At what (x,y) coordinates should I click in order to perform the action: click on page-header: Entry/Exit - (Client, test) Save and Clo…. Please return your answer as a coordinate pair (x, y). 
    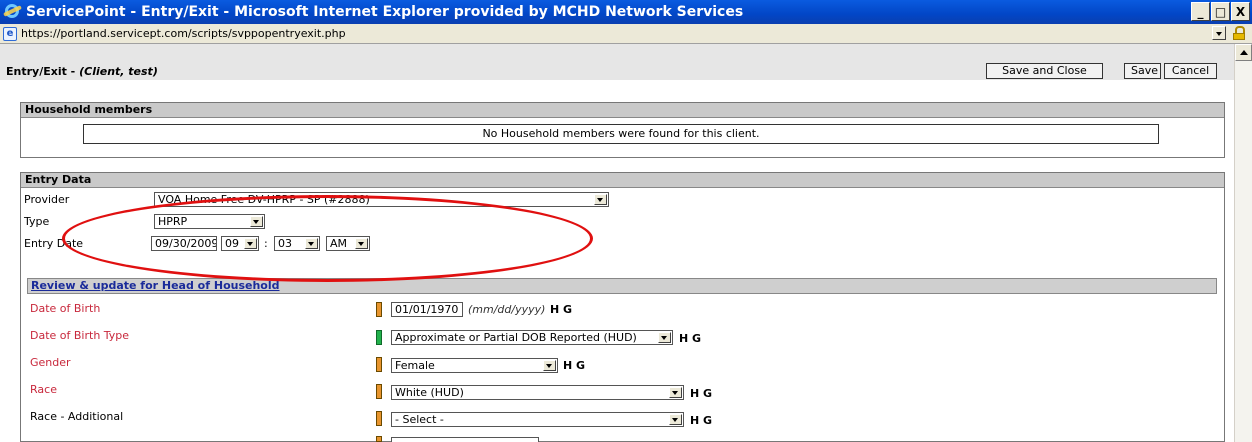
    Looking at the image, I should click on (617, 62).